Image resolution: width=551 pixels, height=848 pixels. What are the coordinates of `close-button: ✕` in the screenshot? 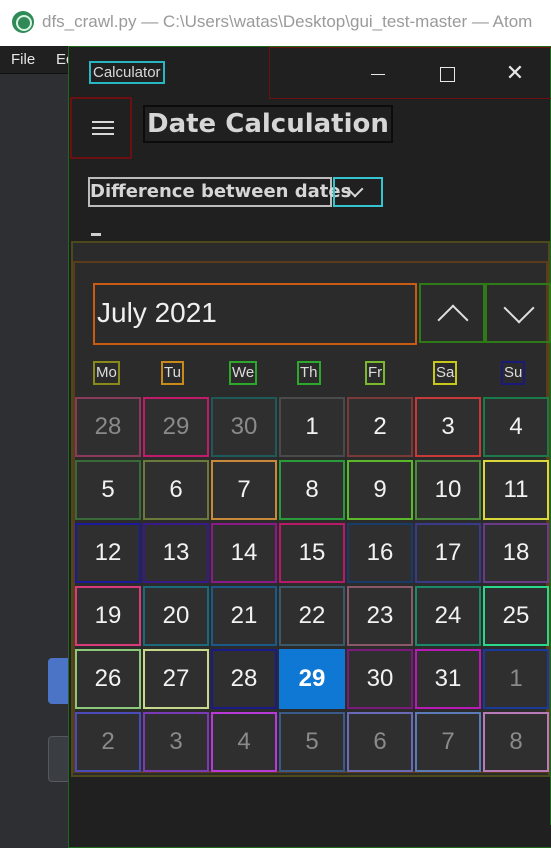 It's located at (515, 74).